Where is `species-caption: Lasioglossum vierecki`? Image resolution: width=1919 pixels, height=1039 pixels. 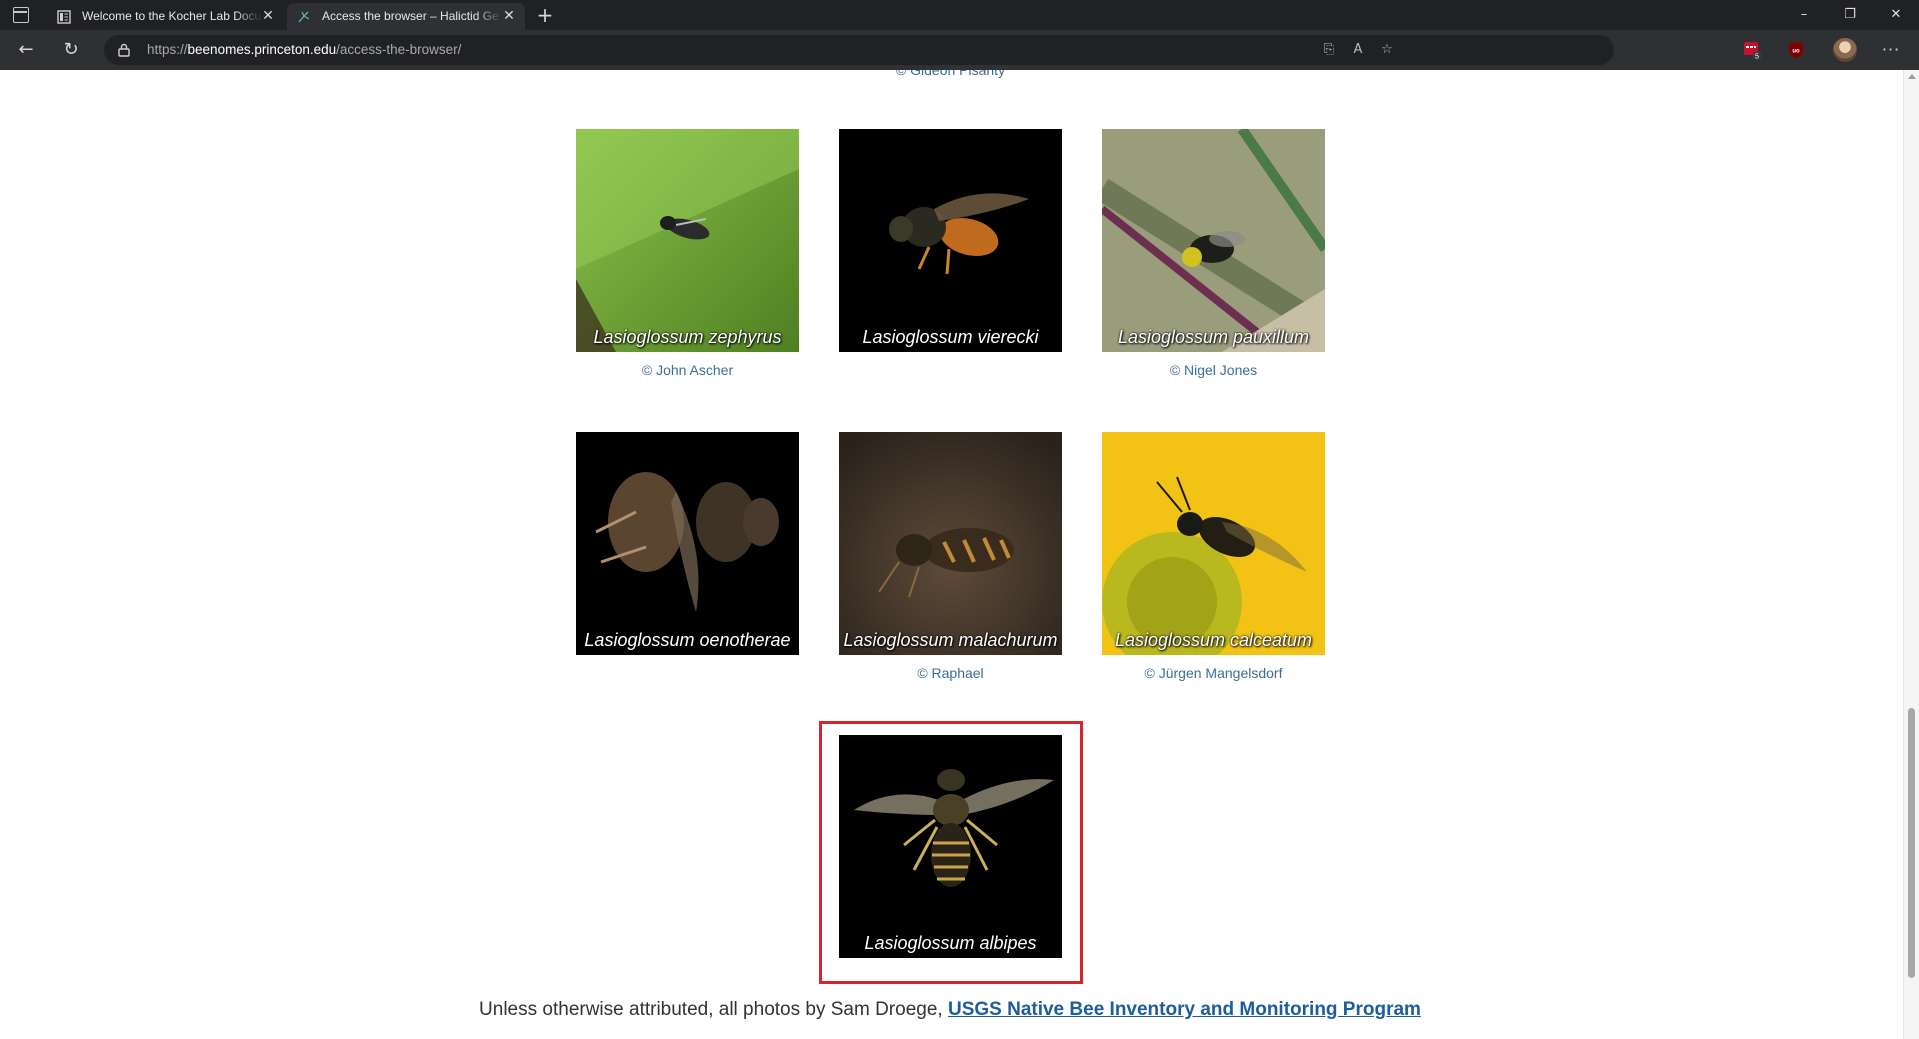 species-caption: Lasioglossum vierecki is located at coordinates (950, 337).